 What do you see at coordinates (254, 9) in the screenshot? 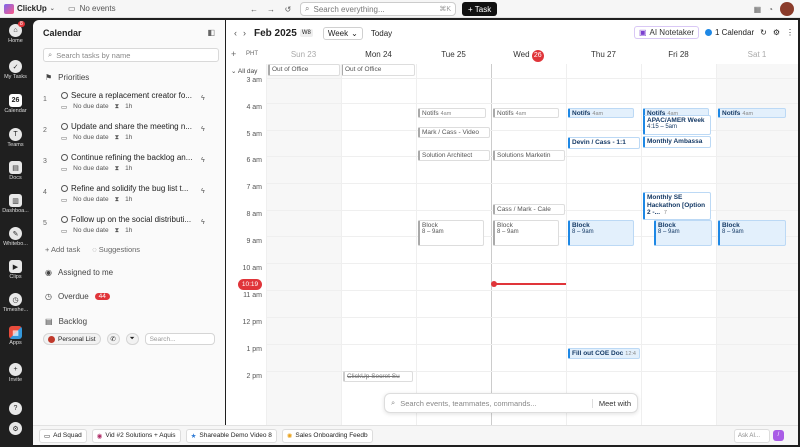
I see `back-icon: ←` at bounding box center [254, 9].